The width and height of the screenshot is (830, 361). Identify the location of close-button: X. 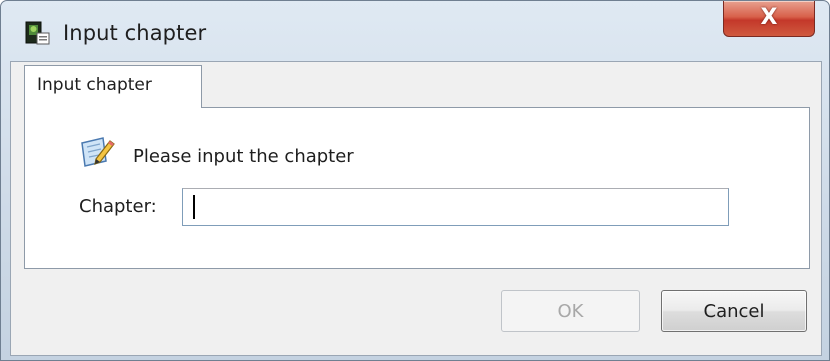
(769, 19).